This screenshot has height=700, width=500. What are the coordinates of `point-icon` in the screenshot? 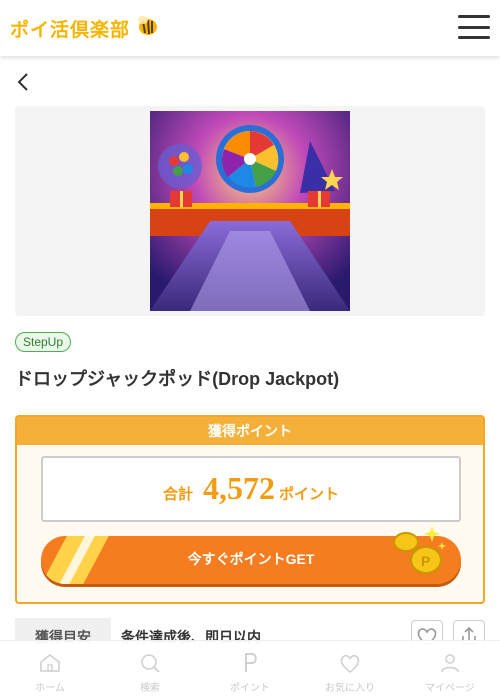 It's located at (251, 662).